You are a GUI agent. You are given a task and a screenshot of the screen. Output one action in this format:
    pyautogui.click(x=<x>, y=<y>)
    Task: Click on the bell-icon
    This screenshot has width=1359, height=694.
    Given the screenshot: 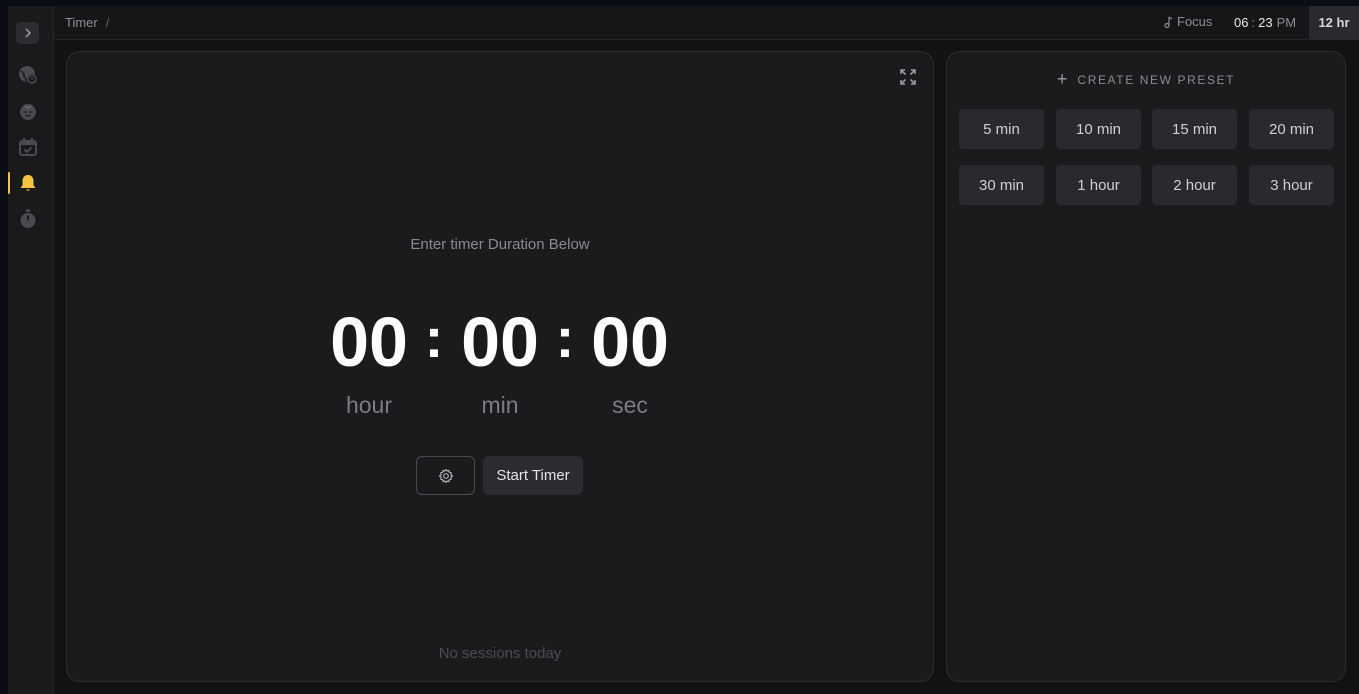 What is the action you would take?
    pyautogui.click(x=28, y=183)
    